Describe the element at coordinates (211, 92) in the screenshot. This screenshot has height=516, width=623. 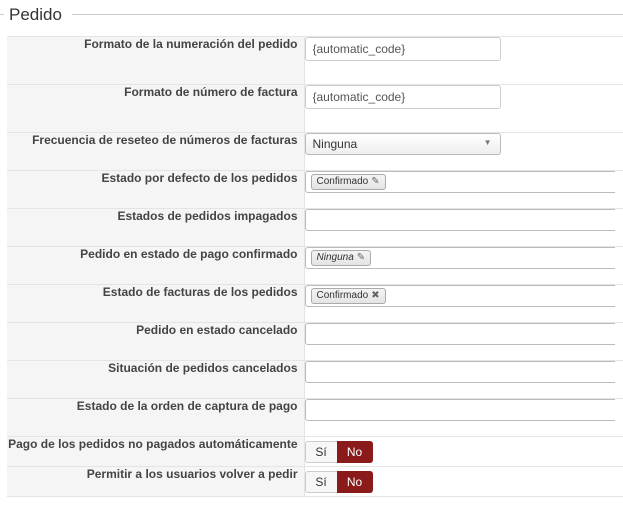
I see `field-label: Formato de número de factura` at that location.